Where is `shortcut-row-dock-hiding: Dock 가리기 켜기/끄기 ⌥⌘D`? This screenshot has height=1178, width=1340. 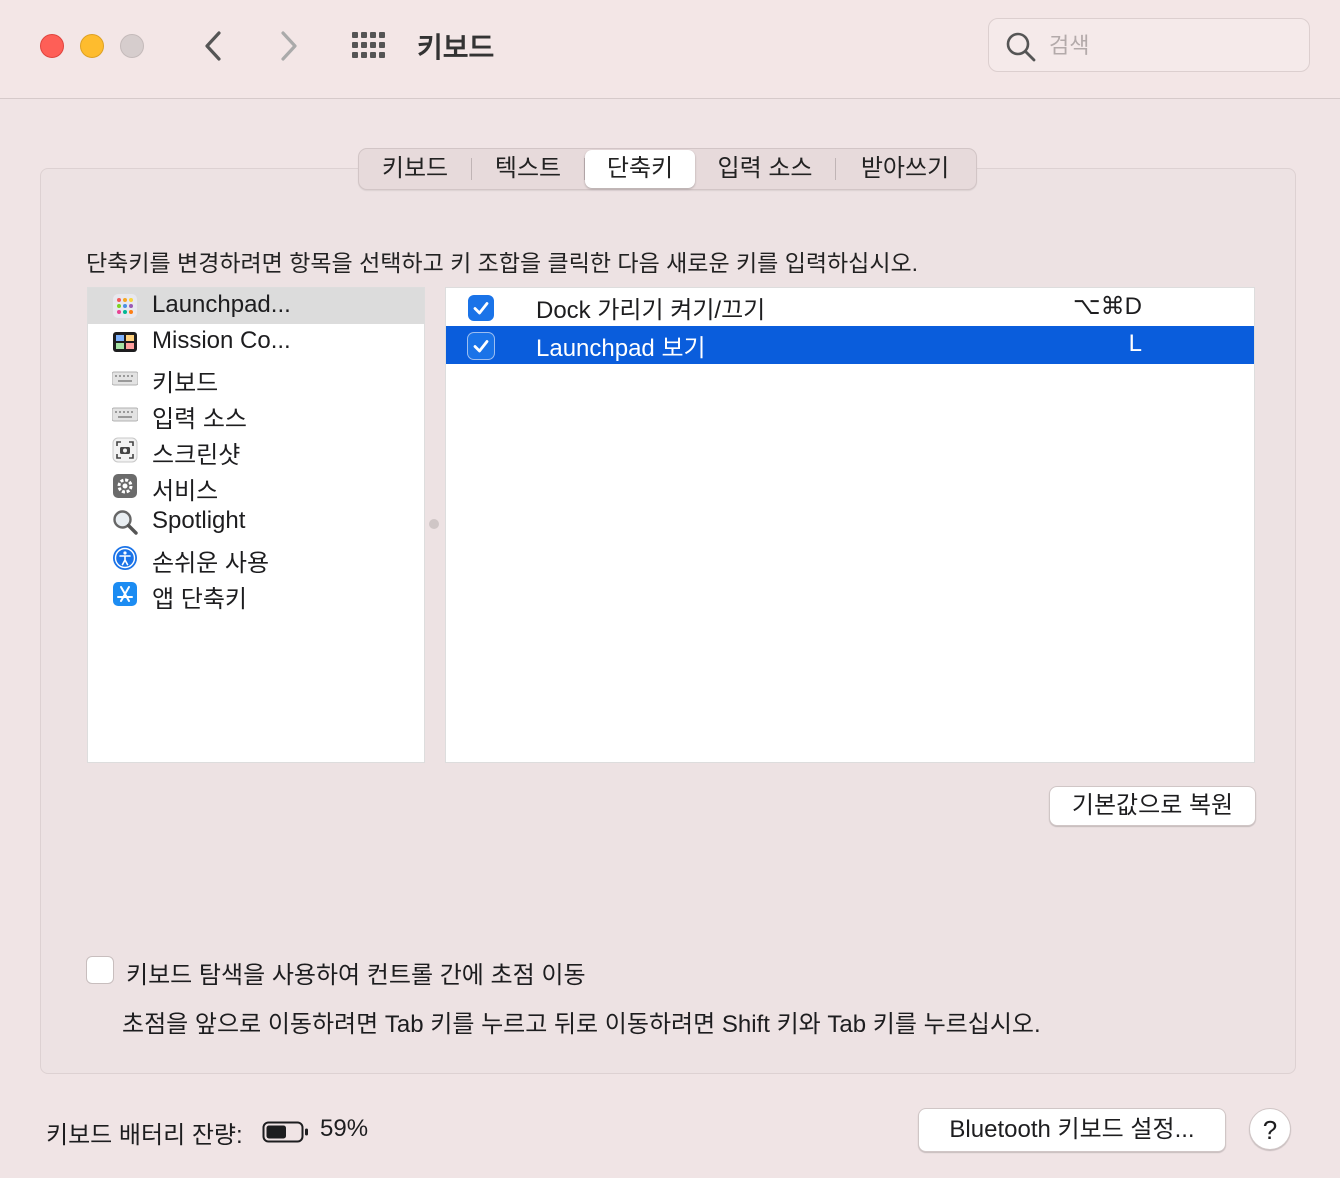
shortcut-row-dock-hiding: Dock 가리기 켜기/끄기 ⌥⌘D is located at coordinates (850, 307).